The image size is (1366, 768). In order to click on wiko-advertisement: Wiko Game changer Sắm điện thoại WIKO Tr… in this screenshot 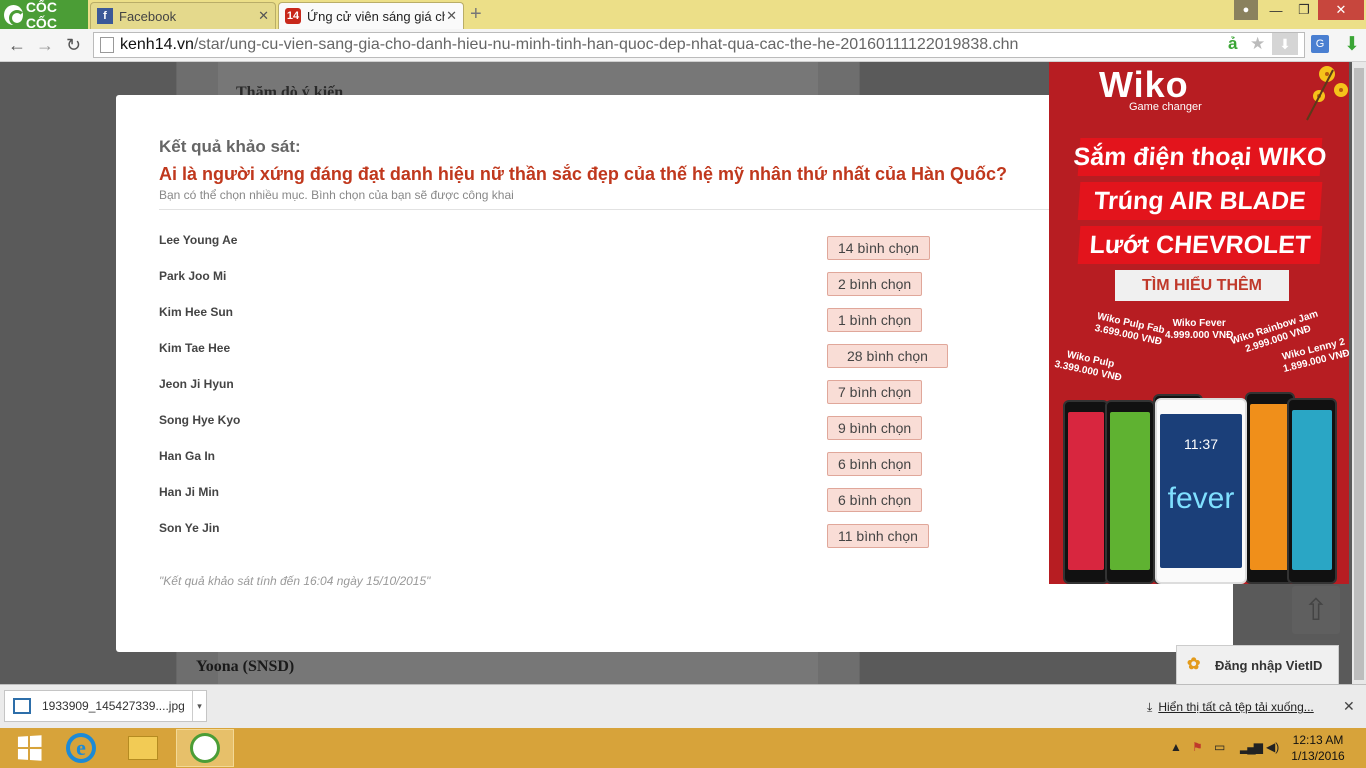, I will do `click(1199, 323)`.